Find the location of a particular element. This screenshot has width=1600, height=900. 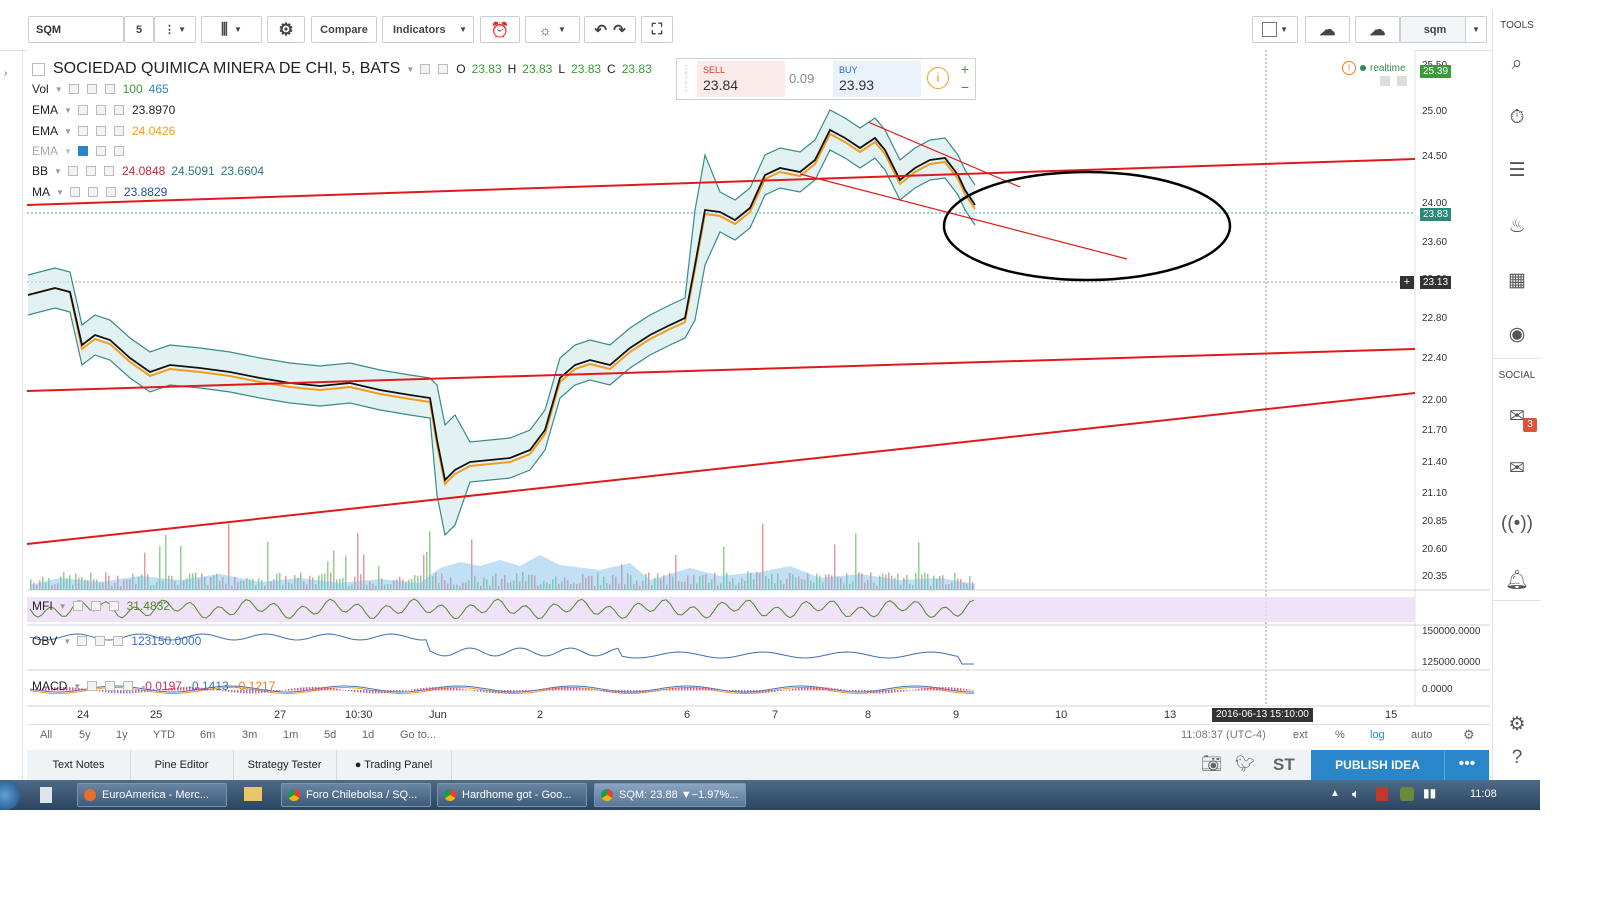

tab-trading-panel: ● Trading Panel is located at coordinates (394, 765).